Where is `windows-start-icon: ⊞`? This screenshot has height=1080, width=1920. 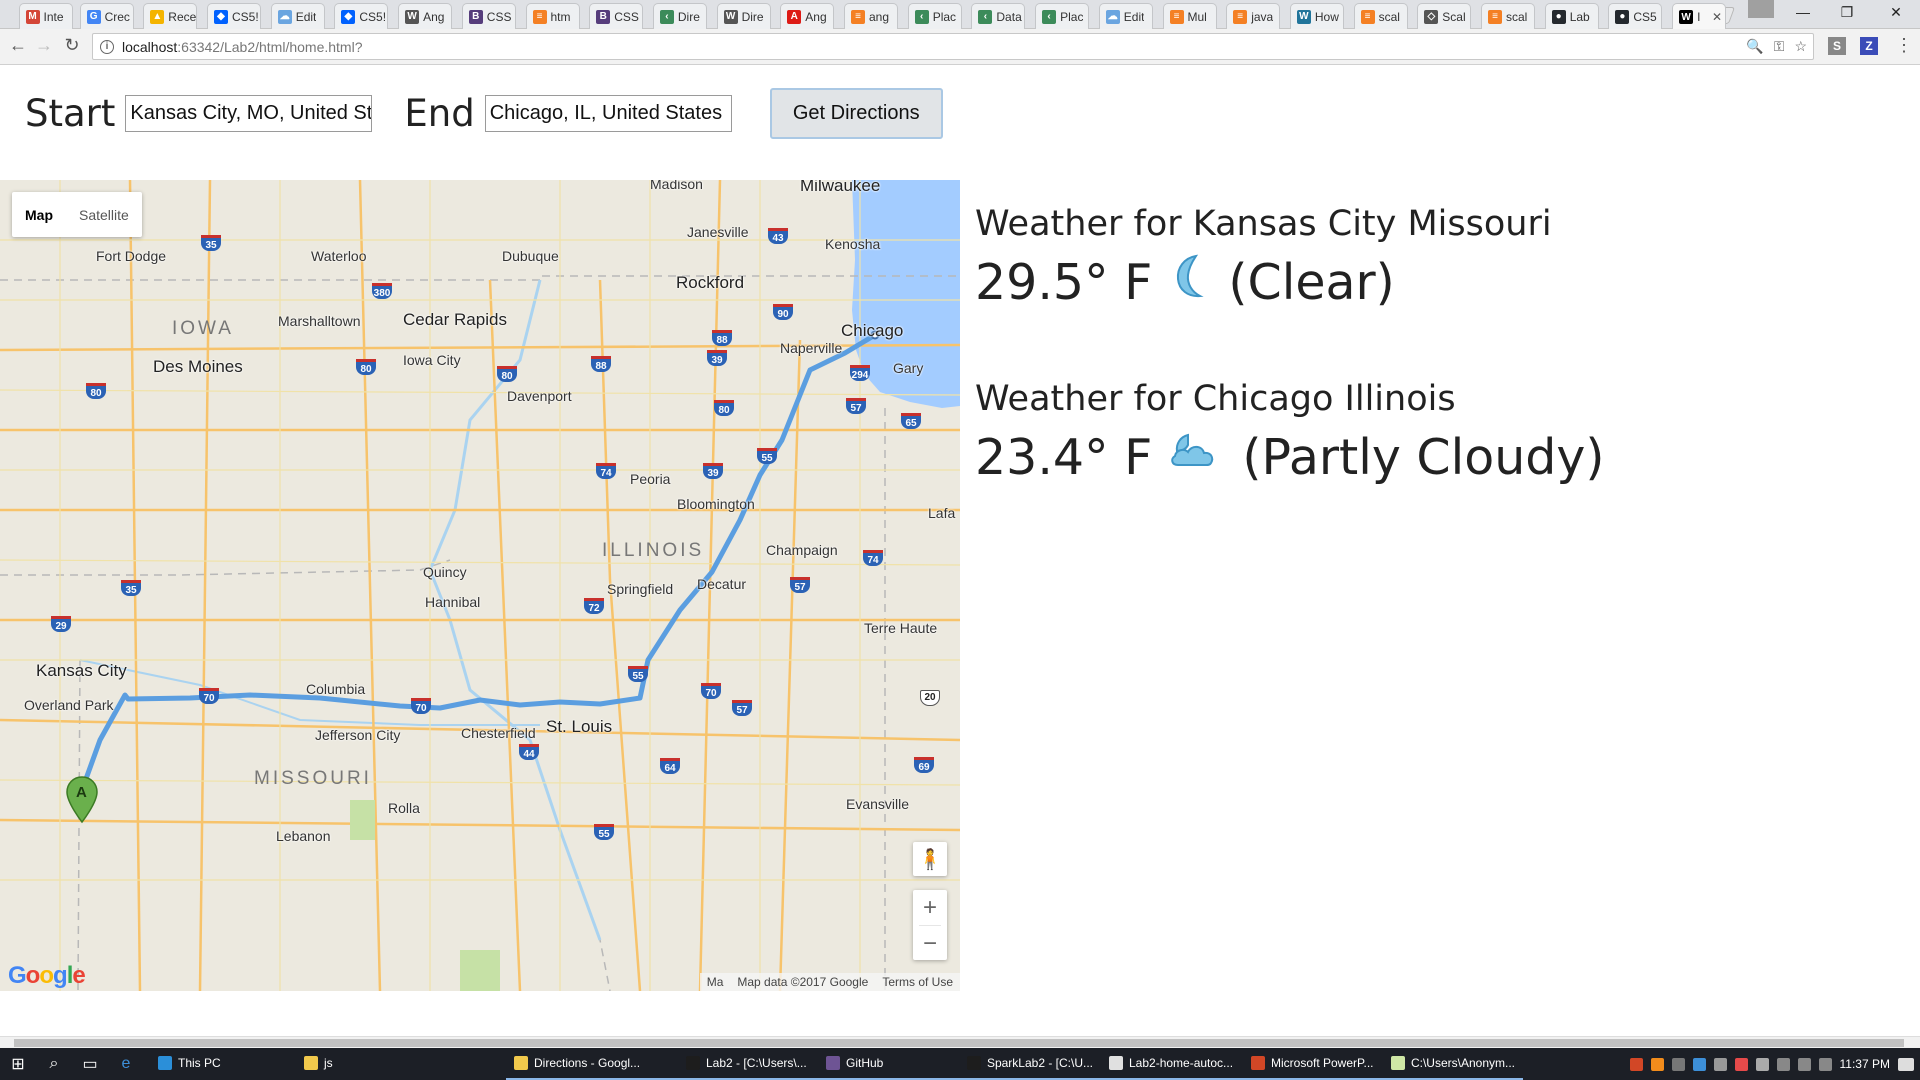 windows-start-icon: ⊞ is located at coordinates (18, 1064).